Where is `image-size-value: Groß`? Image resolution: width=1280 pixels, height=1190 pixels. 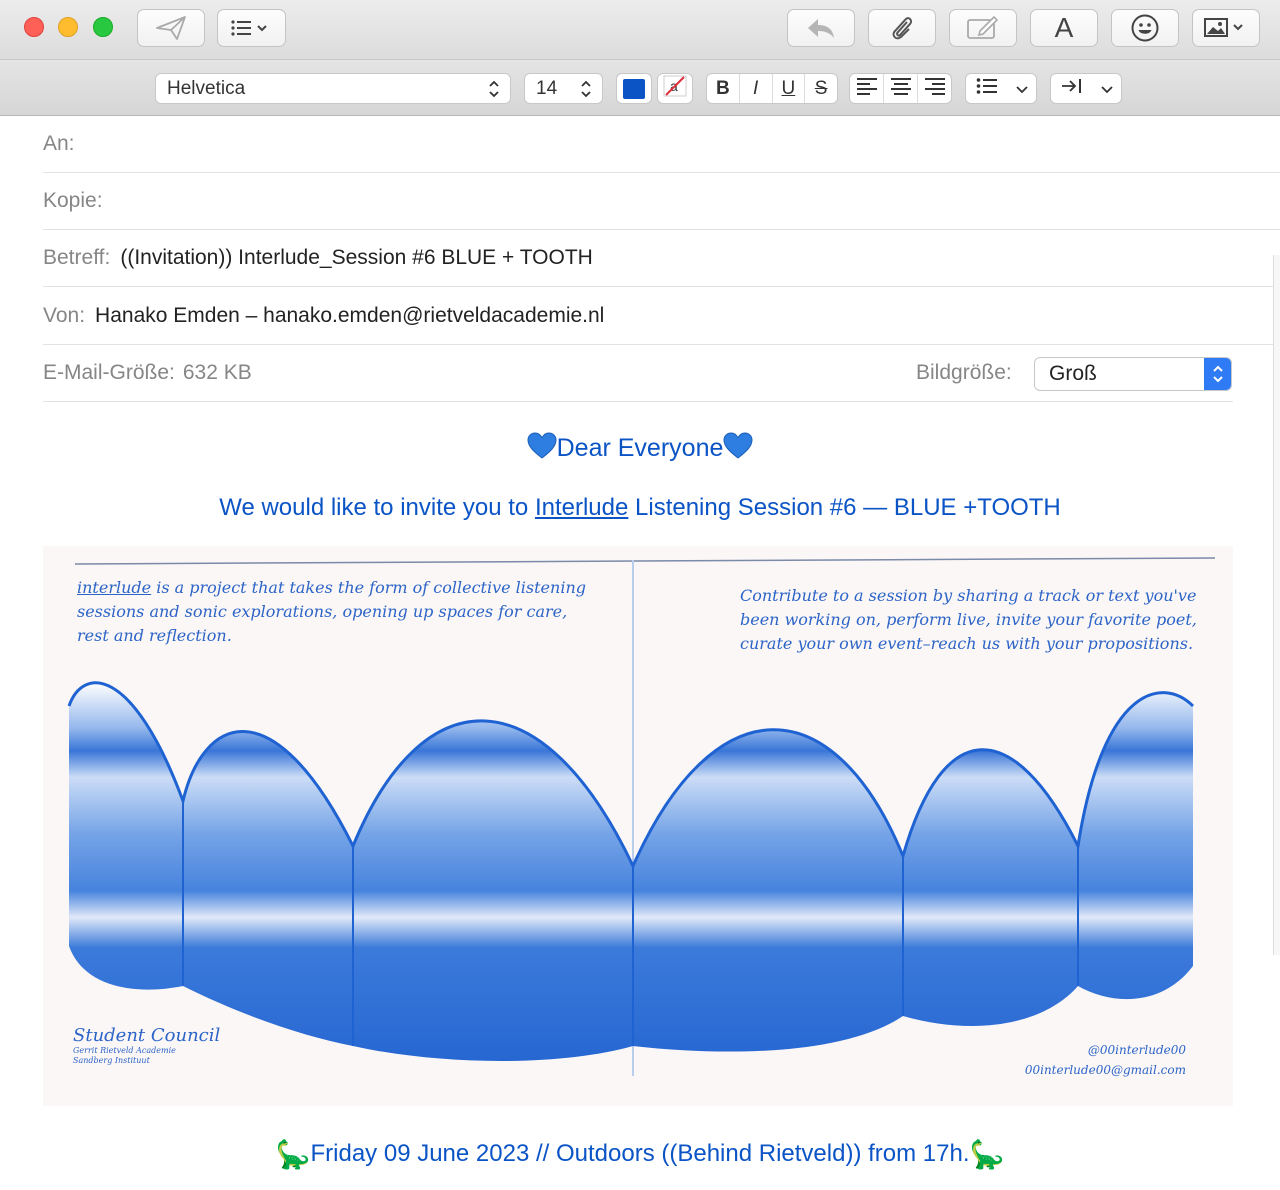 image-size-value: Groß is located at coordinates (1073, 373).